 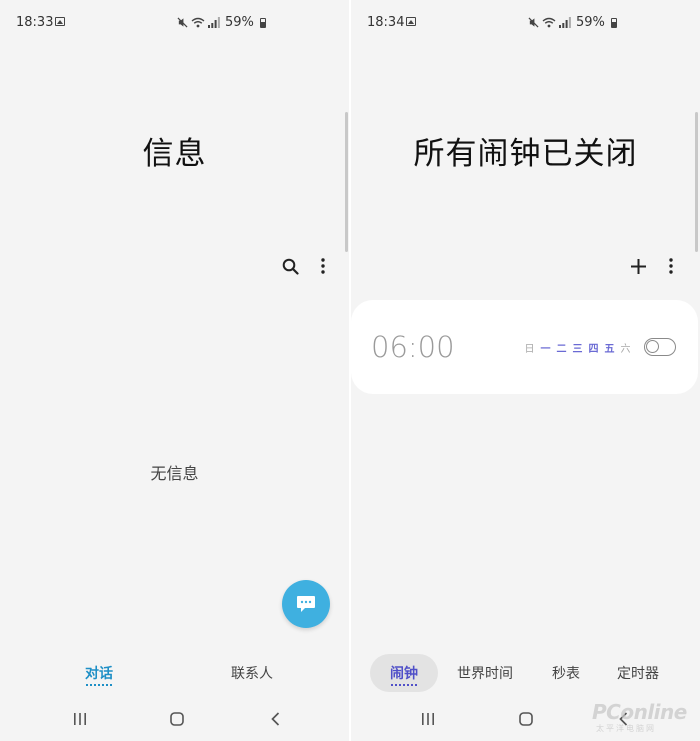 I want to click on bottom-tabs: 闹钟 世界时间 秒表 定时器, so click(x=525, y=673).